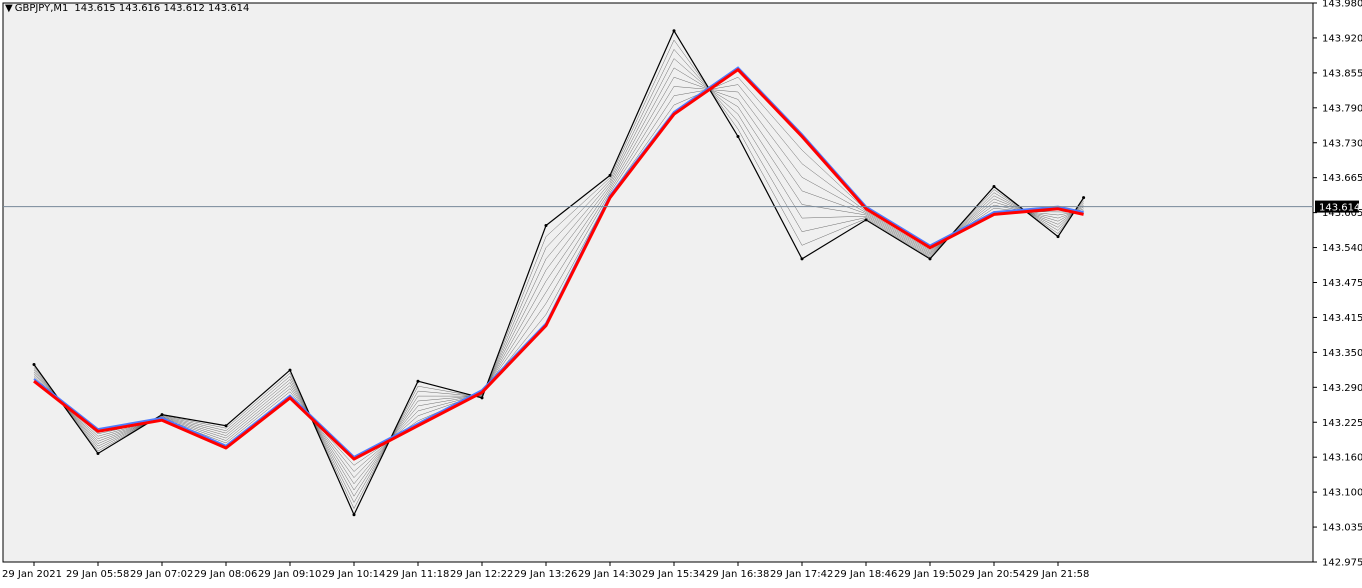 The height and width of the screenshot is (588, 1362). What do you see at coordinates (1342, 458) in the screenshot?
I see `y-tick-label: 143.160` at bounding box center [1342, 458].